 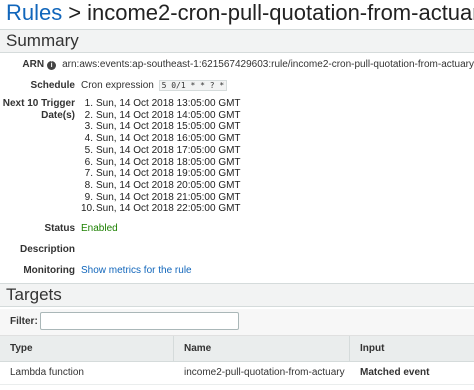 I want to click on trigger-date-value: Sun, 14 Oct 2018 16:05:00 GMT, so click(x=168, y=139).